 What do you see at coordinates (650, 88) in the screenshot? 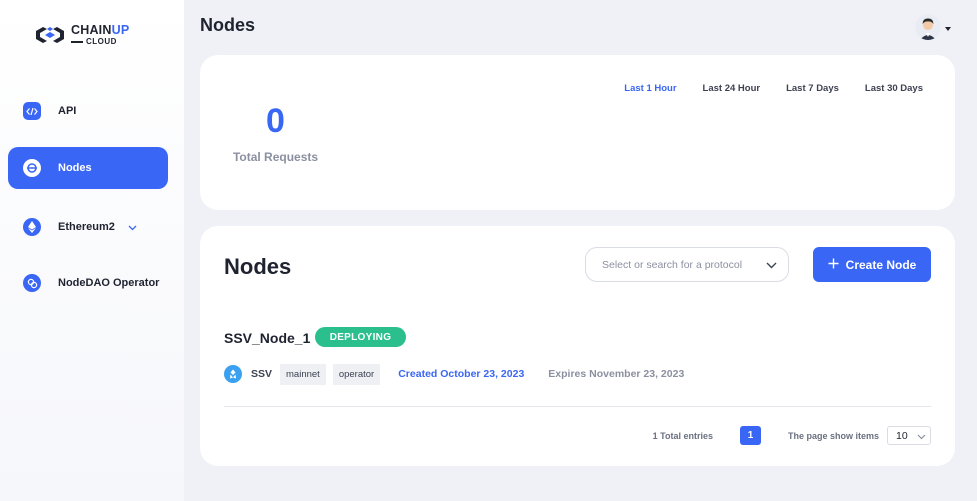
I see `tab-last-1-hour: Last 1 Hour` at bounding box center [650, 88].